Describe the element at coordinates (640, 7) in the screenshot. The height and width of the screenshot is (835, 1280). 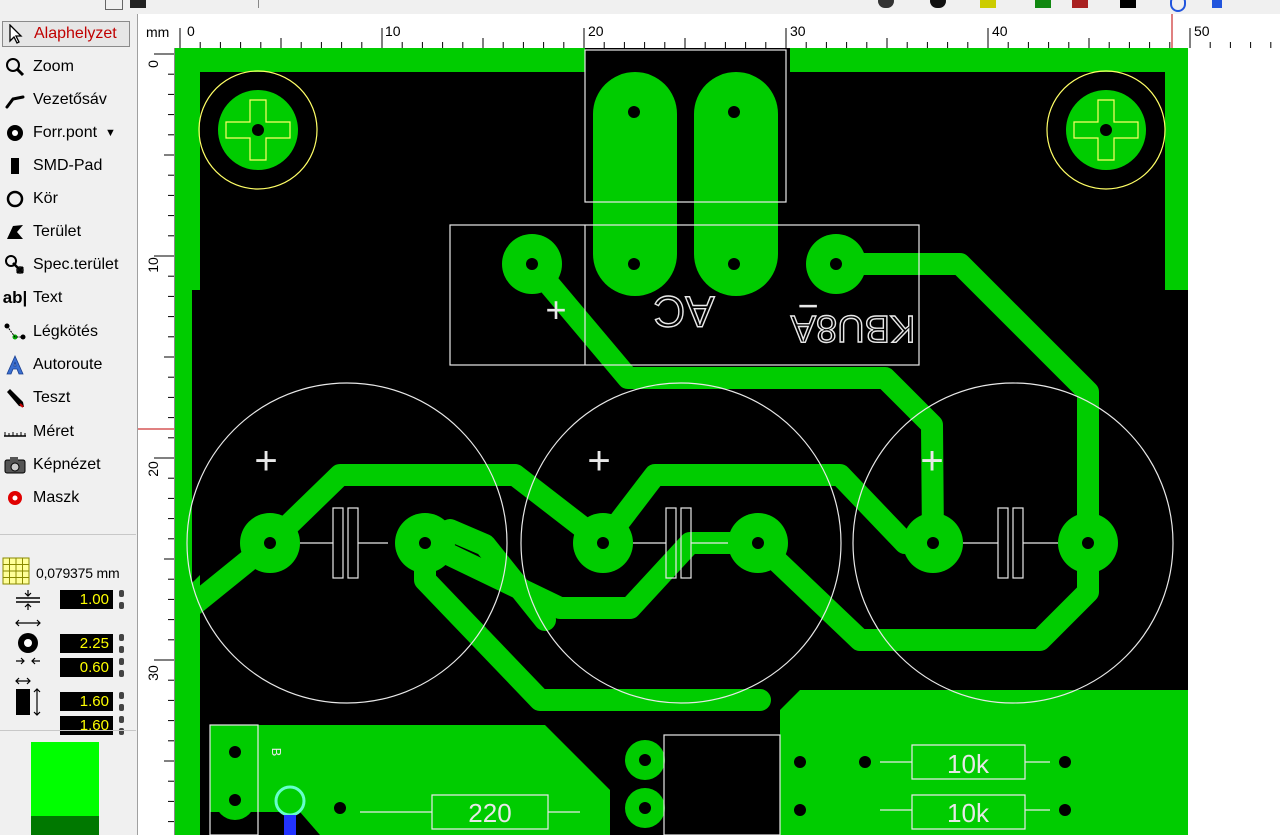
I see `top-toolbar` at that location.